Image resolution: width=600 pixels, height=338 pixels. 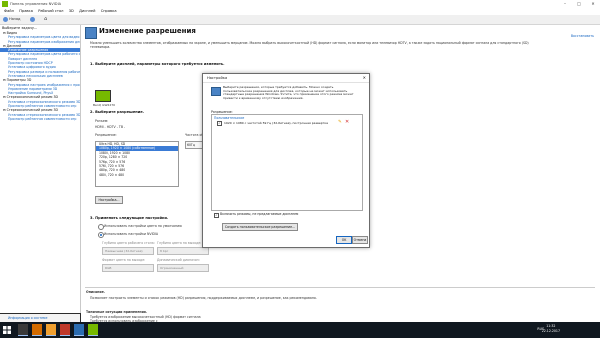 I want to click on maximize-button: □, so click(x=579, y=4).